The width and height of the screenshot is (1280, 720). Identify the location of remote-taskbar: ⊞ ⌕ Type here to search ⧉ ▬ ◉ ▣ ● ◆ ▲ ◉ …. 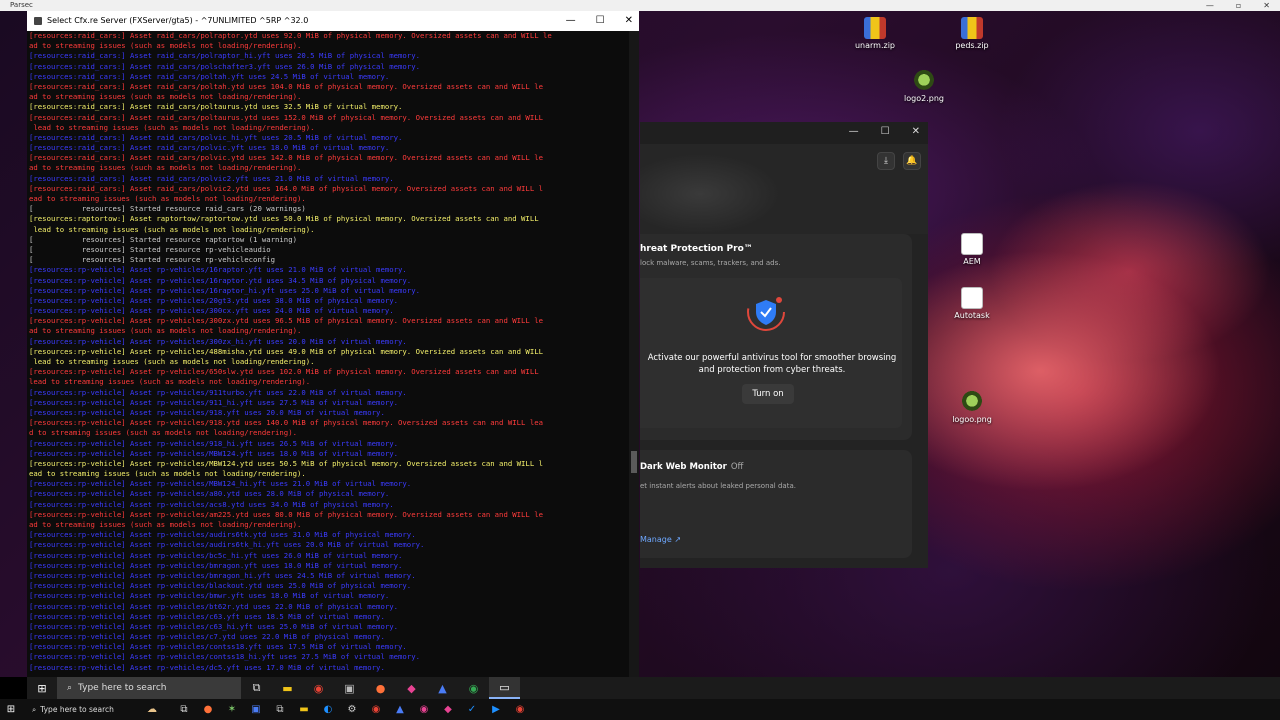
(653, 688).